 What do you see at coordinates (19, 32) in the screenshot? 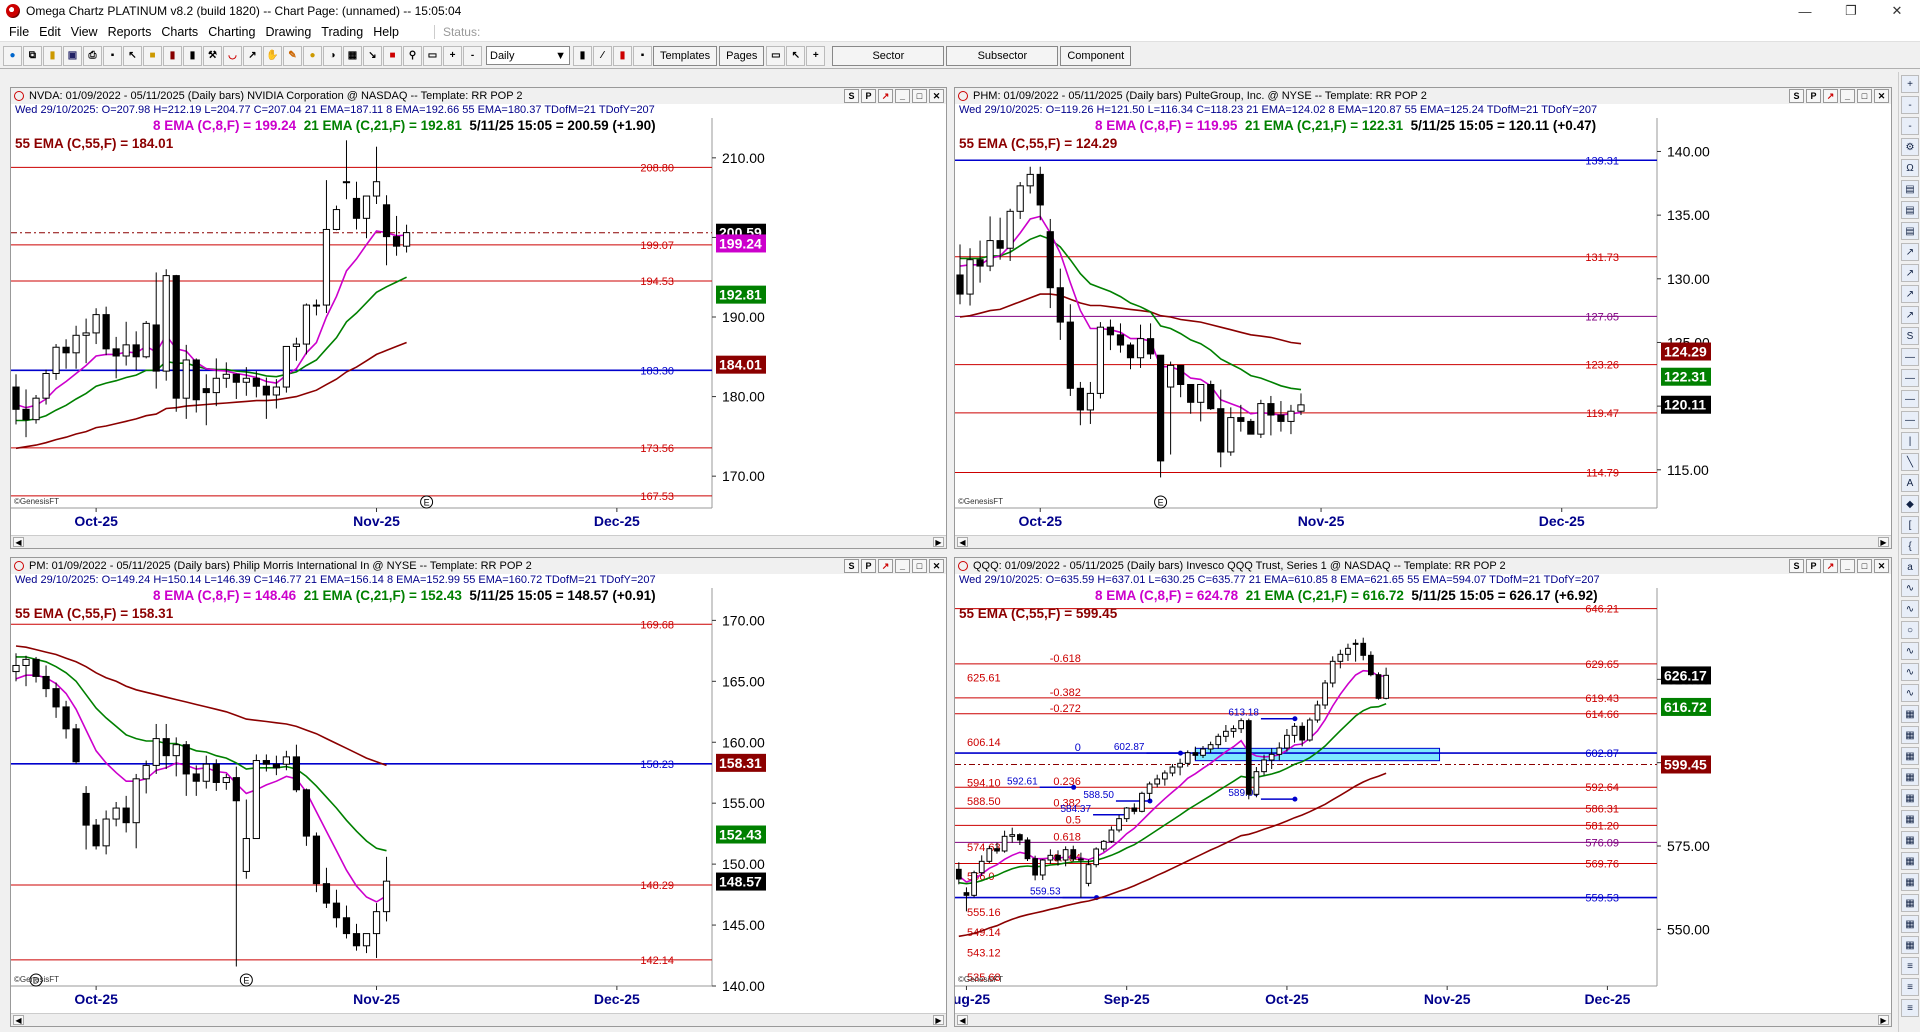
I see `menu-file: File` at bounding box center [19, 32].